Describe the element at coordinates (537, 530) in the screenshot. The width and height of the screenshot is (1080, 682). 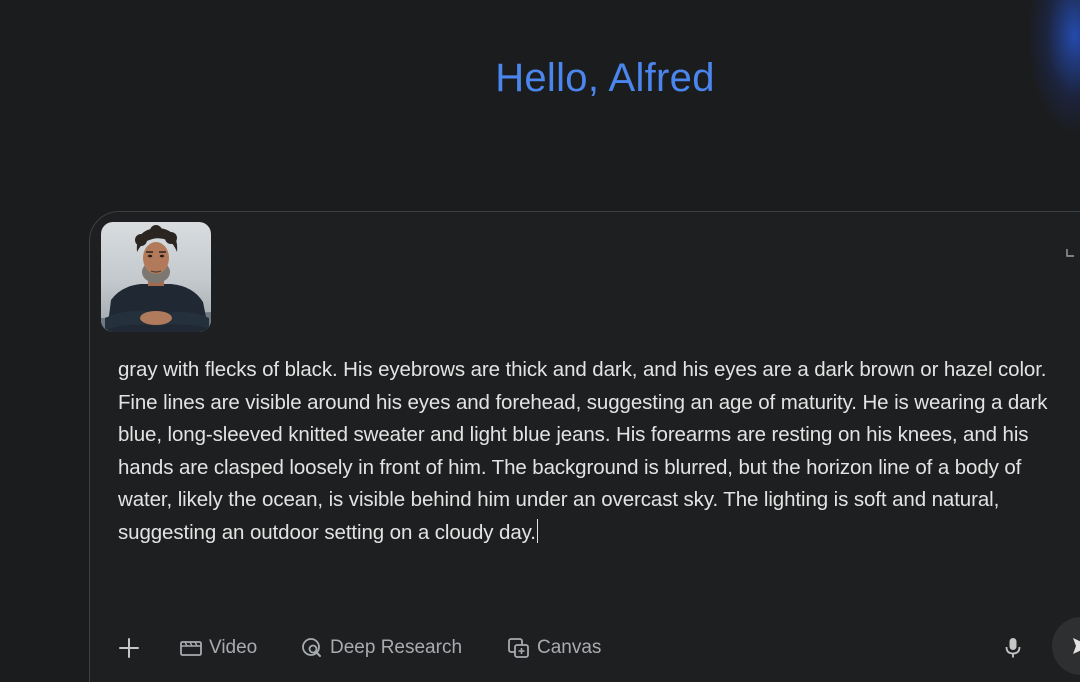
I see `text-caret` at that location.